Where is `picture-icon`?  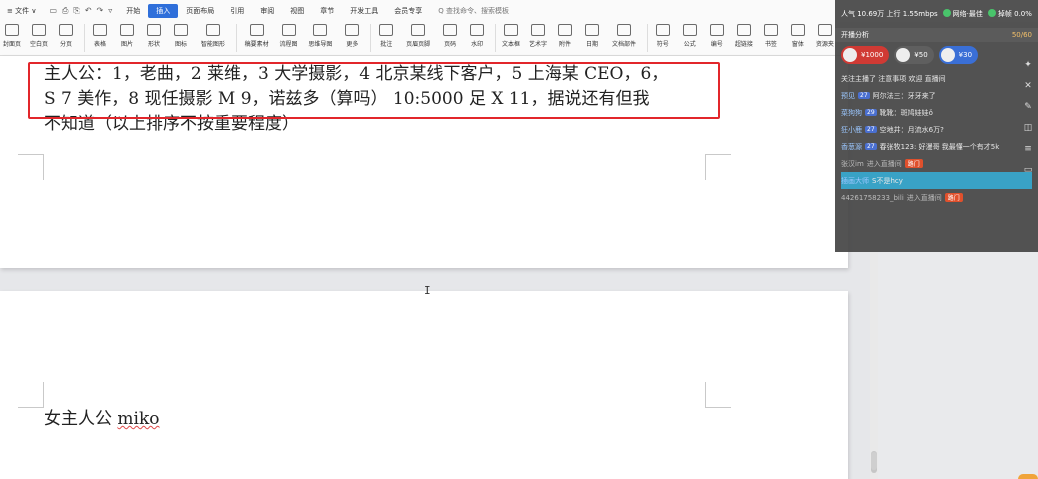
picture-icon is located at coordinates (126, 30).